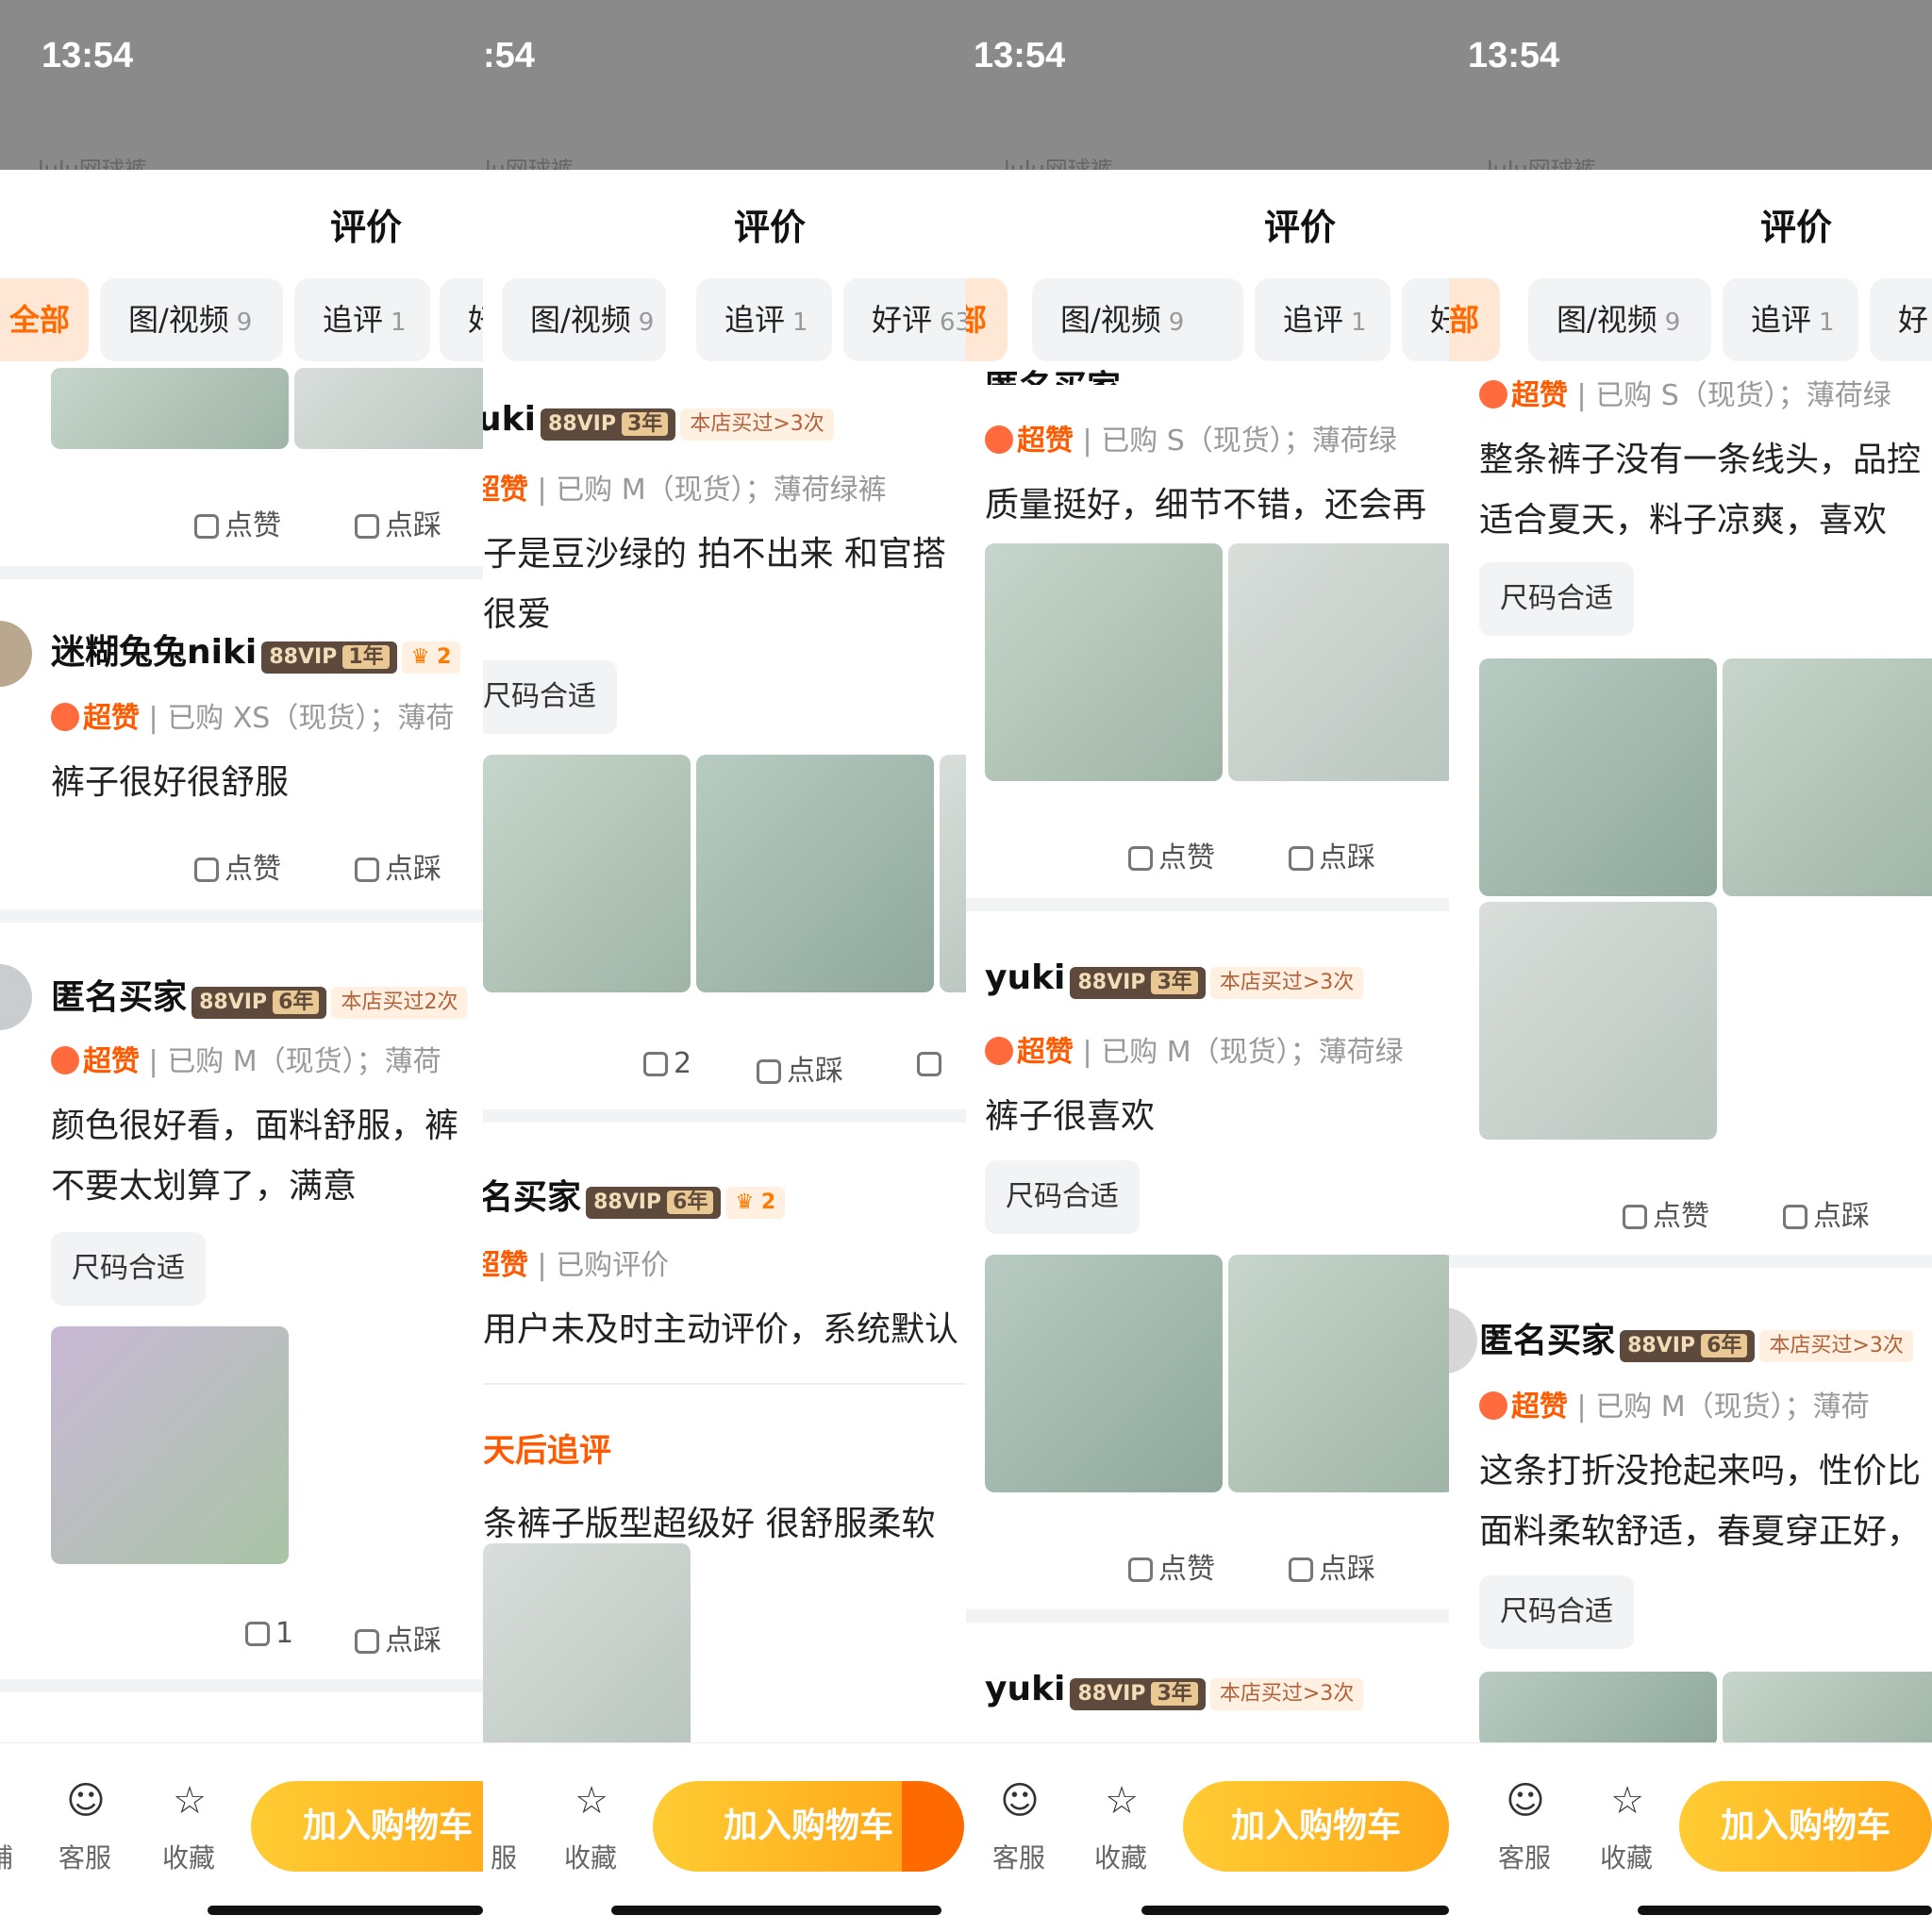  I want to click on vip-badge: 88VIP 6年, so click(1688, 1346).